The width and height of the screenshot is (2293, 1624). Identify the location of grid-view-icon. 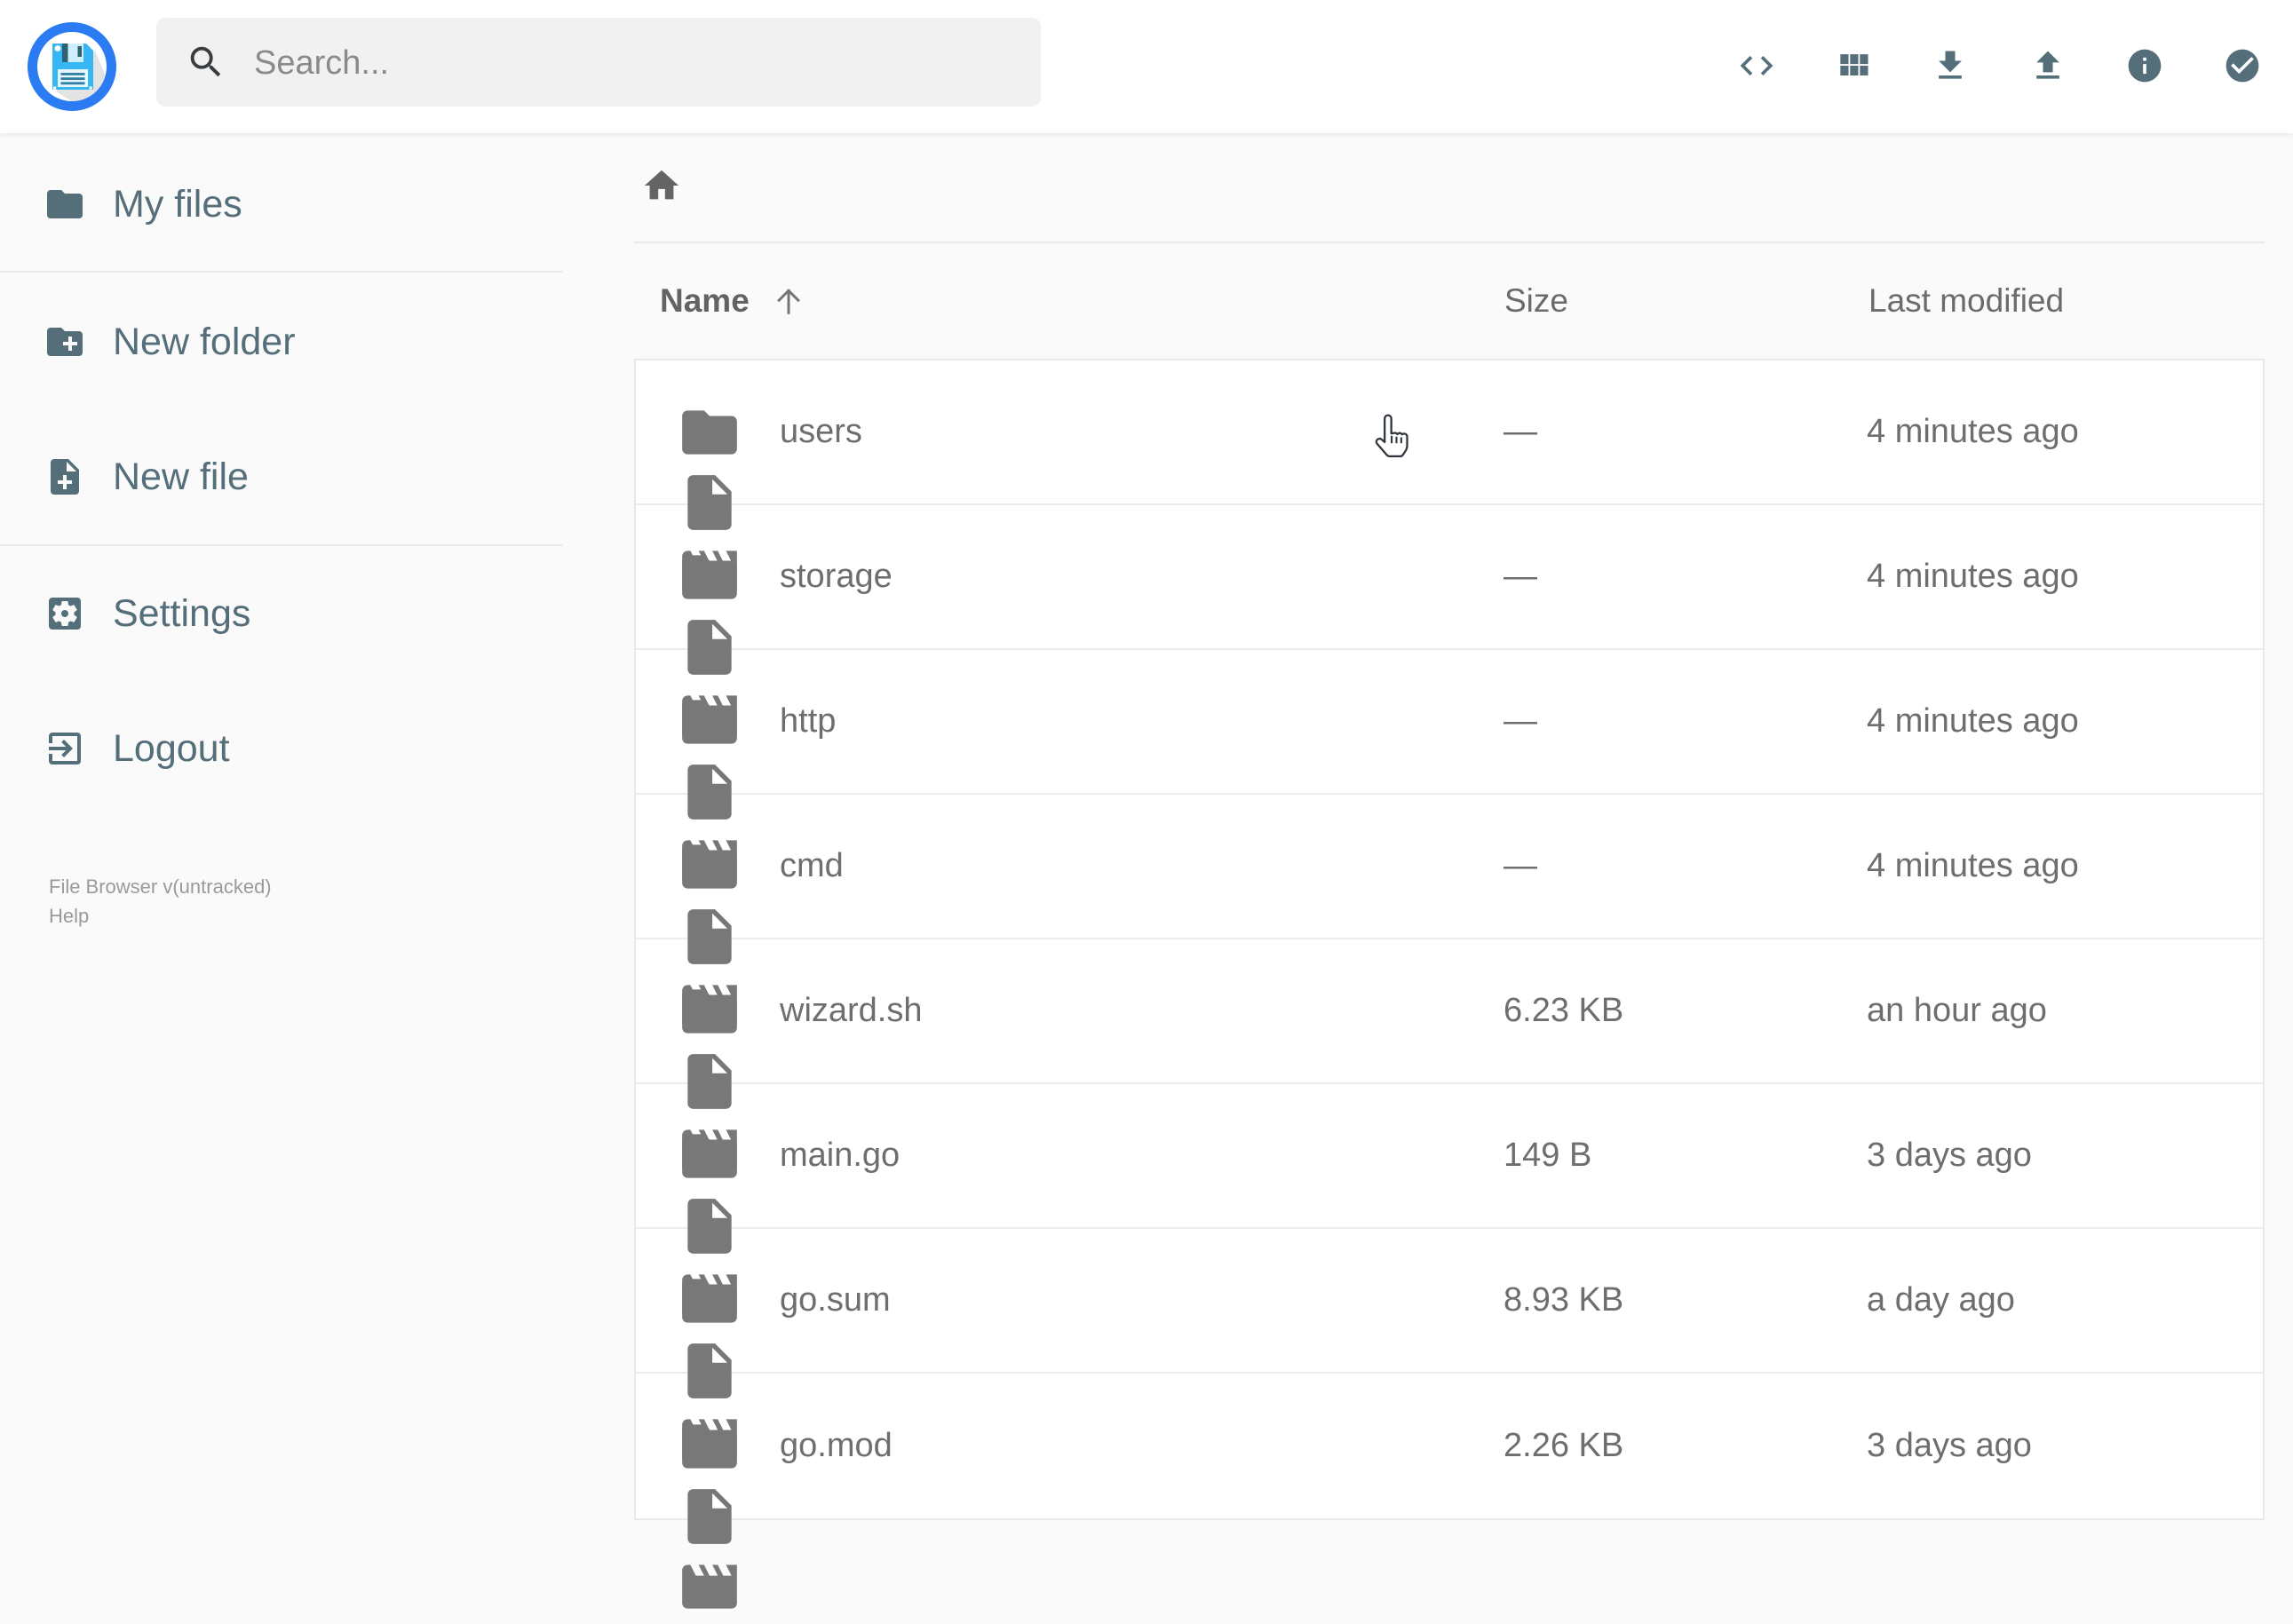
(1854, 64).